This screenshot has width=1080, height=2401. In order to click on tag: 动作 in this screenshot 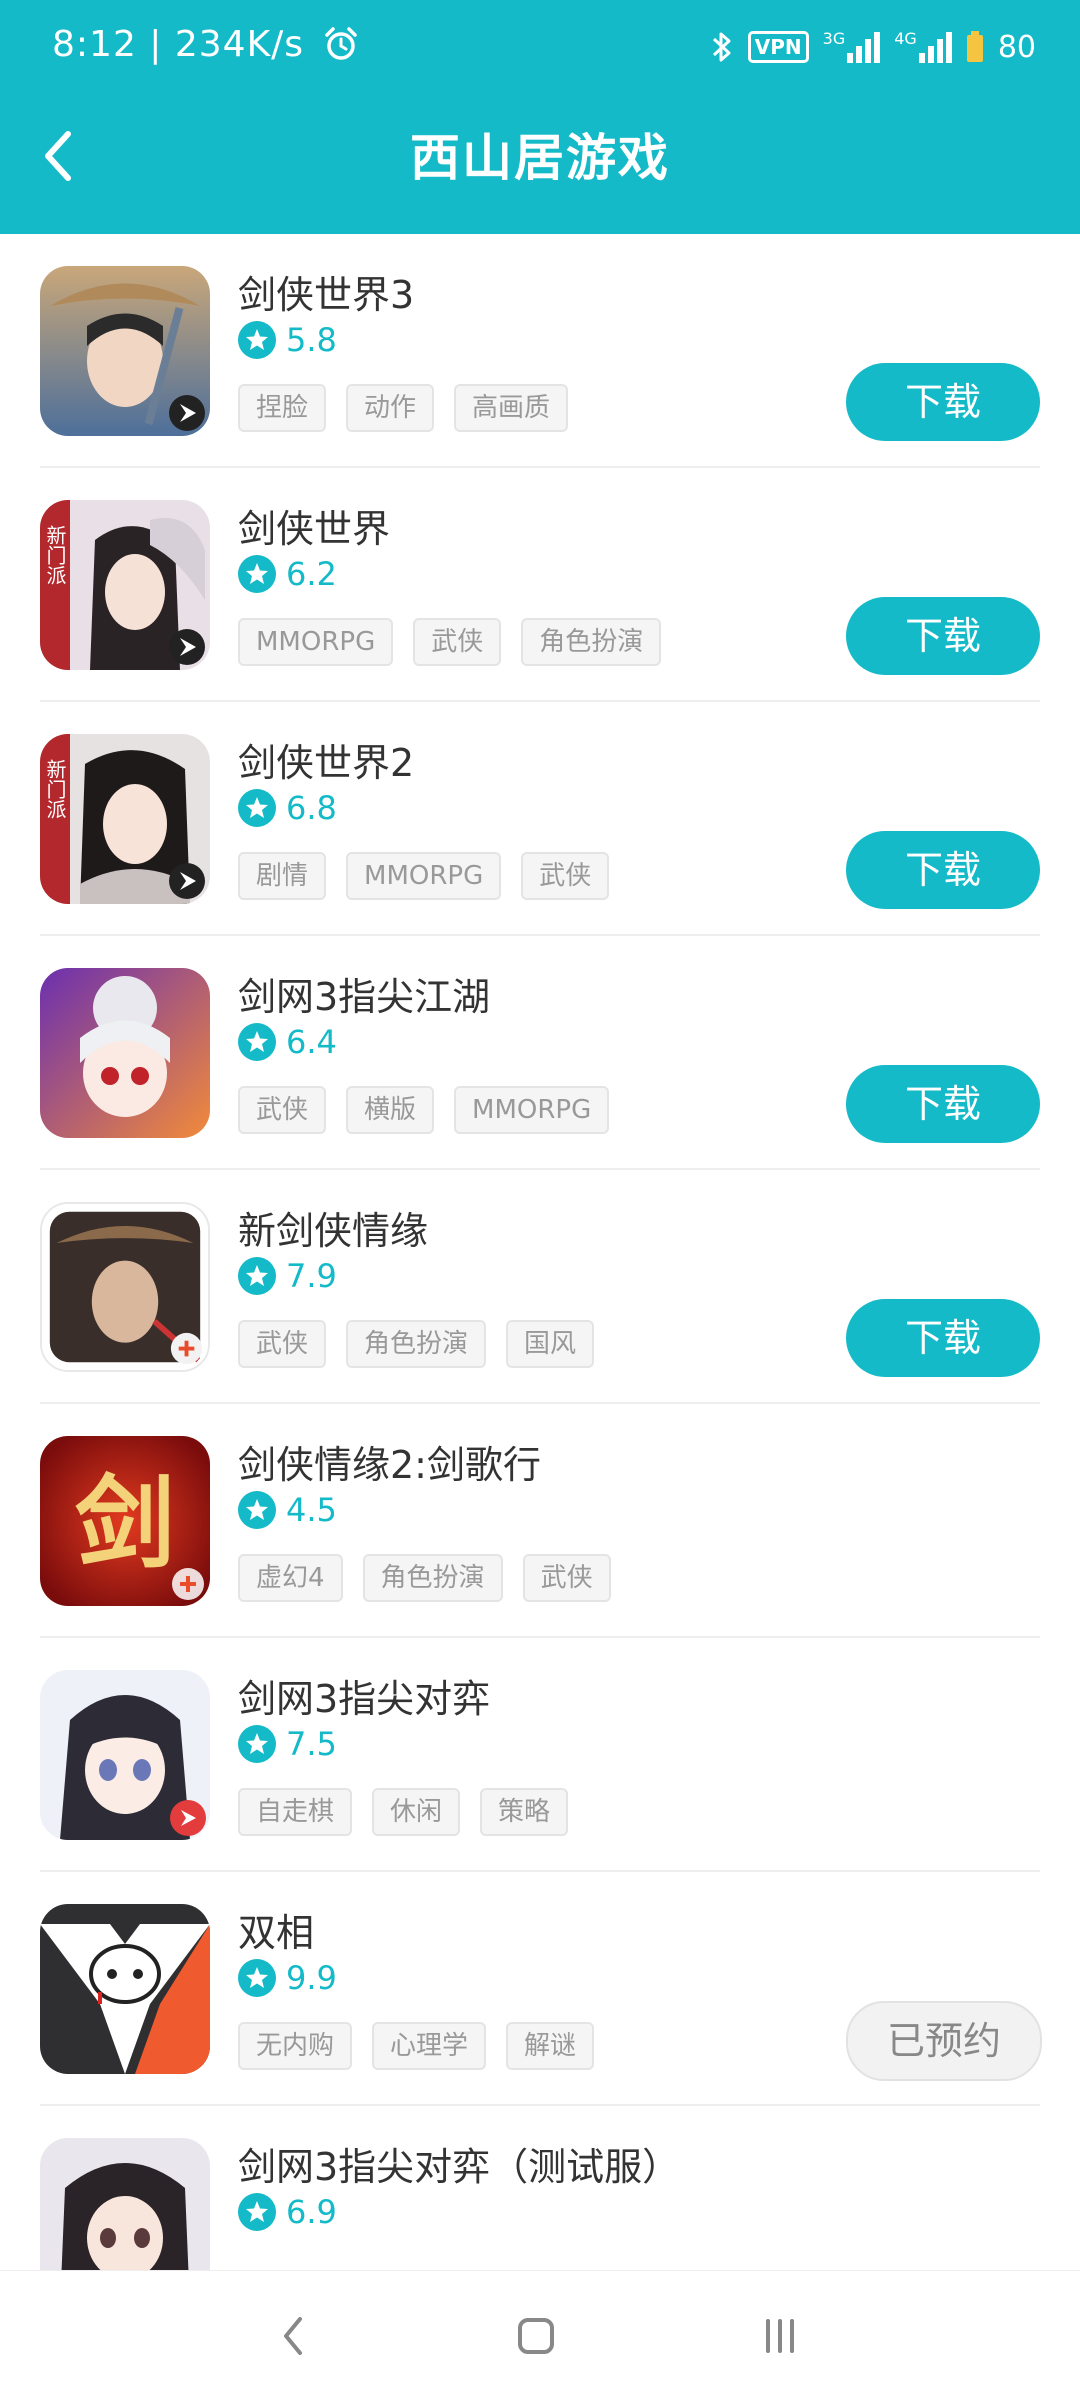, I will do `click(390, 408)`.